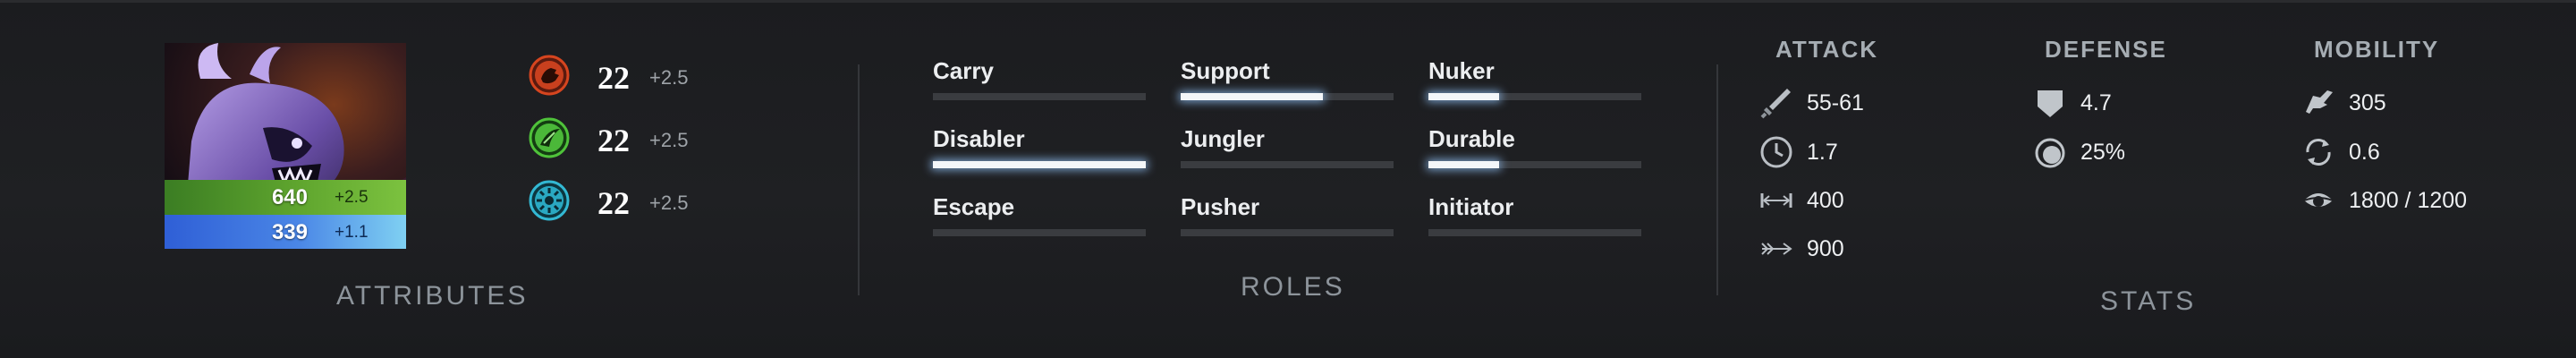 The image size is (2576, 358). What do you see at coordinates (2319, 102) in the screenshot?
I see `winged-boot-icon` at bounding box center [2319, 102].